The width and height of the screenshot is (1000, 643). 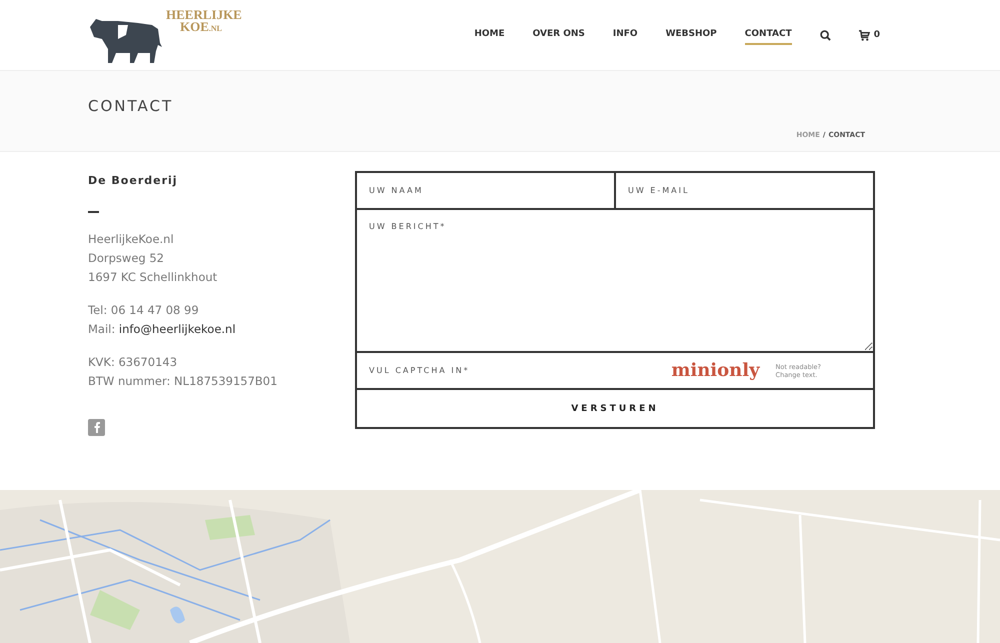 I want to click on email-field: UW E-MAIL, so click(x=744, y=190).